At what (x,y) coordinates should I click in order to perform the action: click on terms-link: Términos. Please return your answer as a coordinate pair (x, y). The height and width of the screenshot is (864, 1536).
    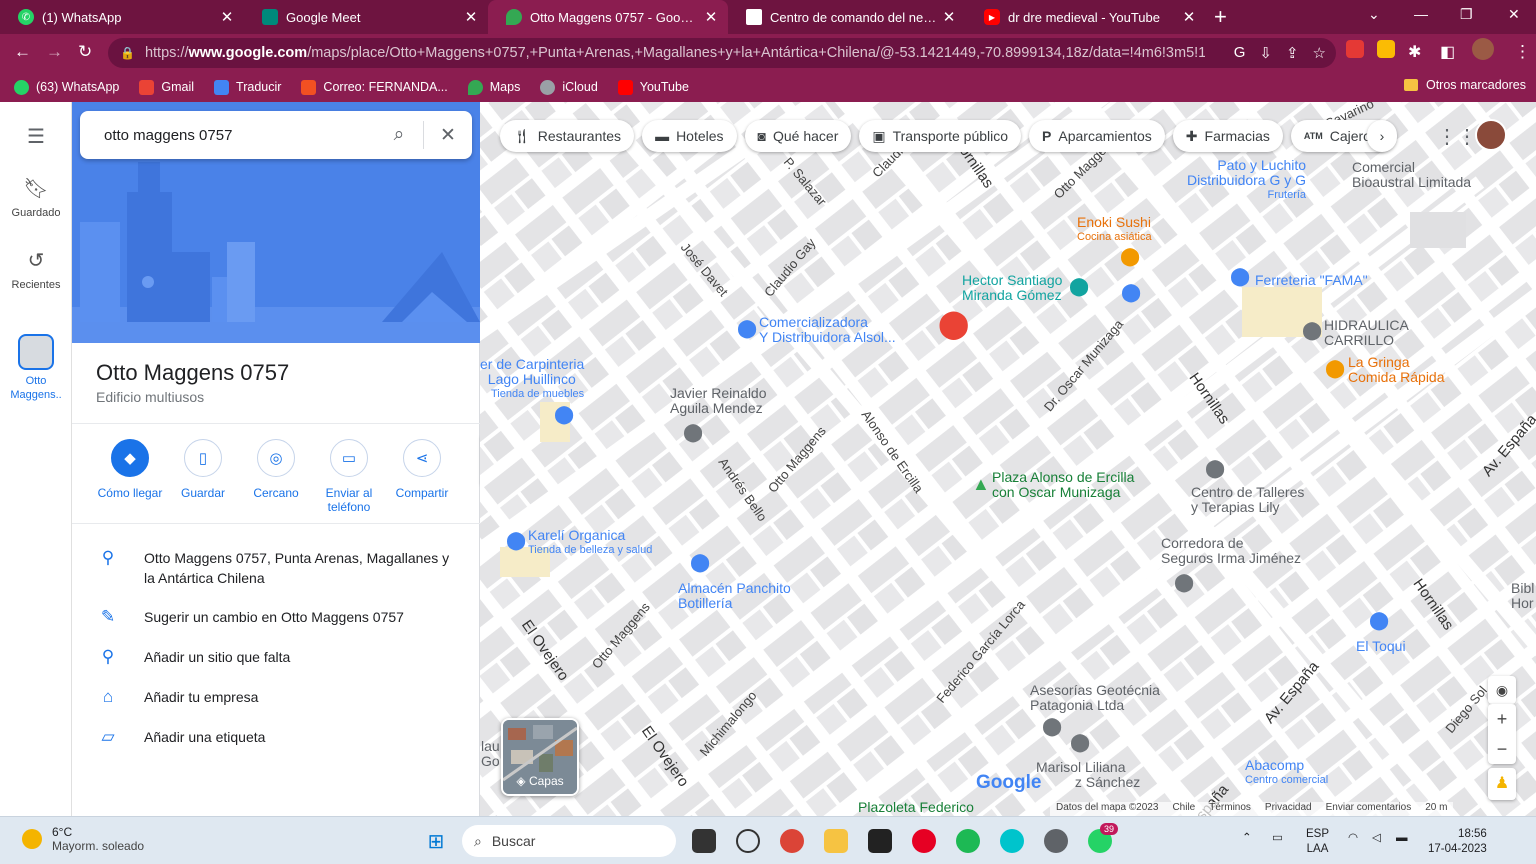
    Looking at the image, I should click on (1230, 809).